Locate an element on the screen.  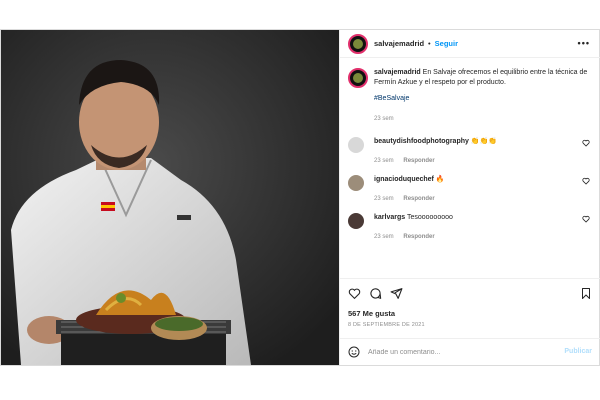
caption-avatar is located at coordinates (358, 78).